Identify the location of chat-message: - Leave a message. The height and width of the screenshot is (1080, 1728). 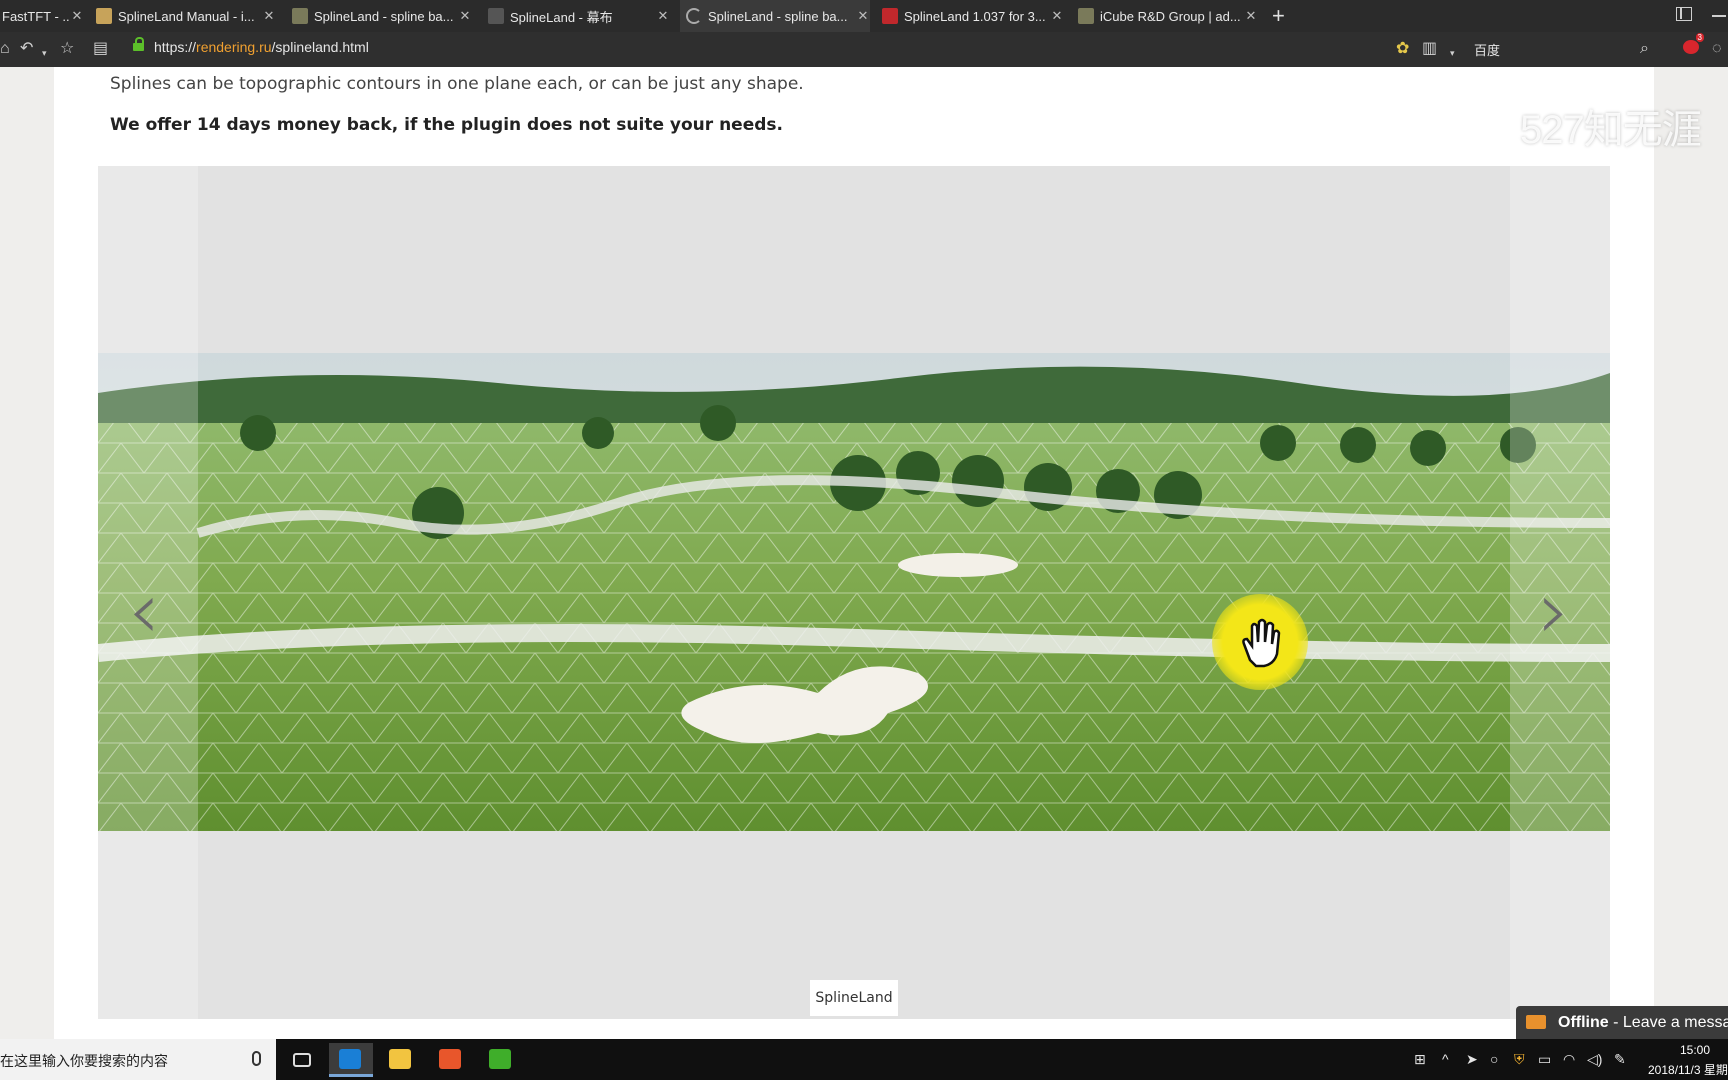
(1670, 1022).